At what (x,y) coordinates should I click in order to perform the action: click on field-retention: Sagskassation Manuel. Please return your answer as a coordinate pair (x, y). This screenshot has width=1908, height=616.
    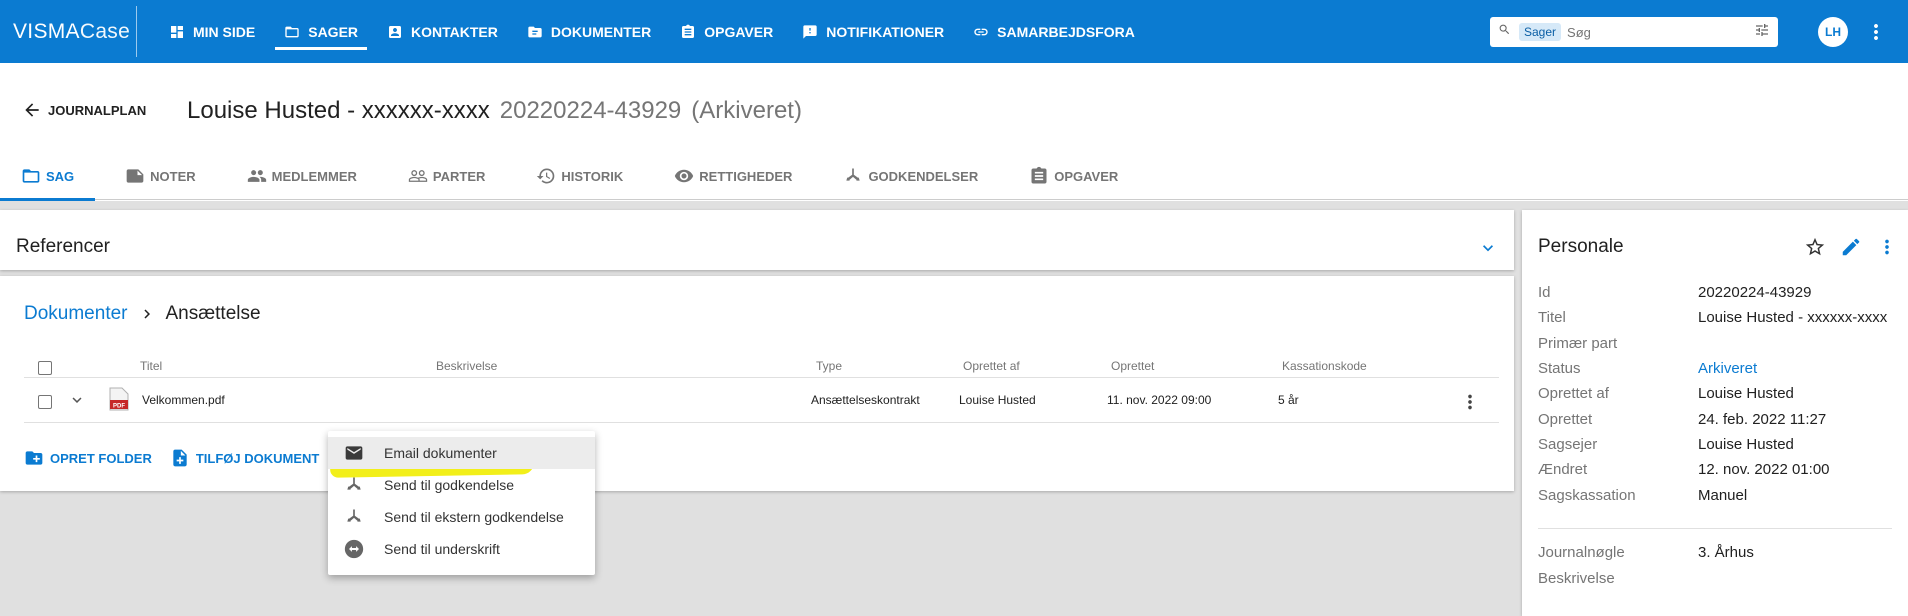
    Looking at the image, I should click on (1718, 497).